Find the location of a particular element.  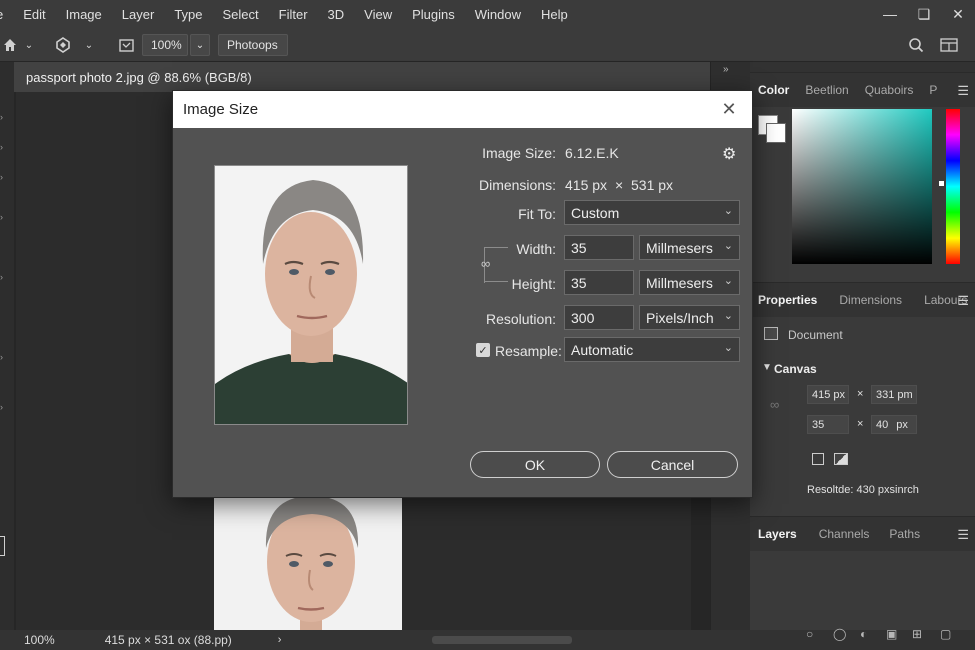

image-size-value: 6.12.E.K is located at coordinates (592, 153).